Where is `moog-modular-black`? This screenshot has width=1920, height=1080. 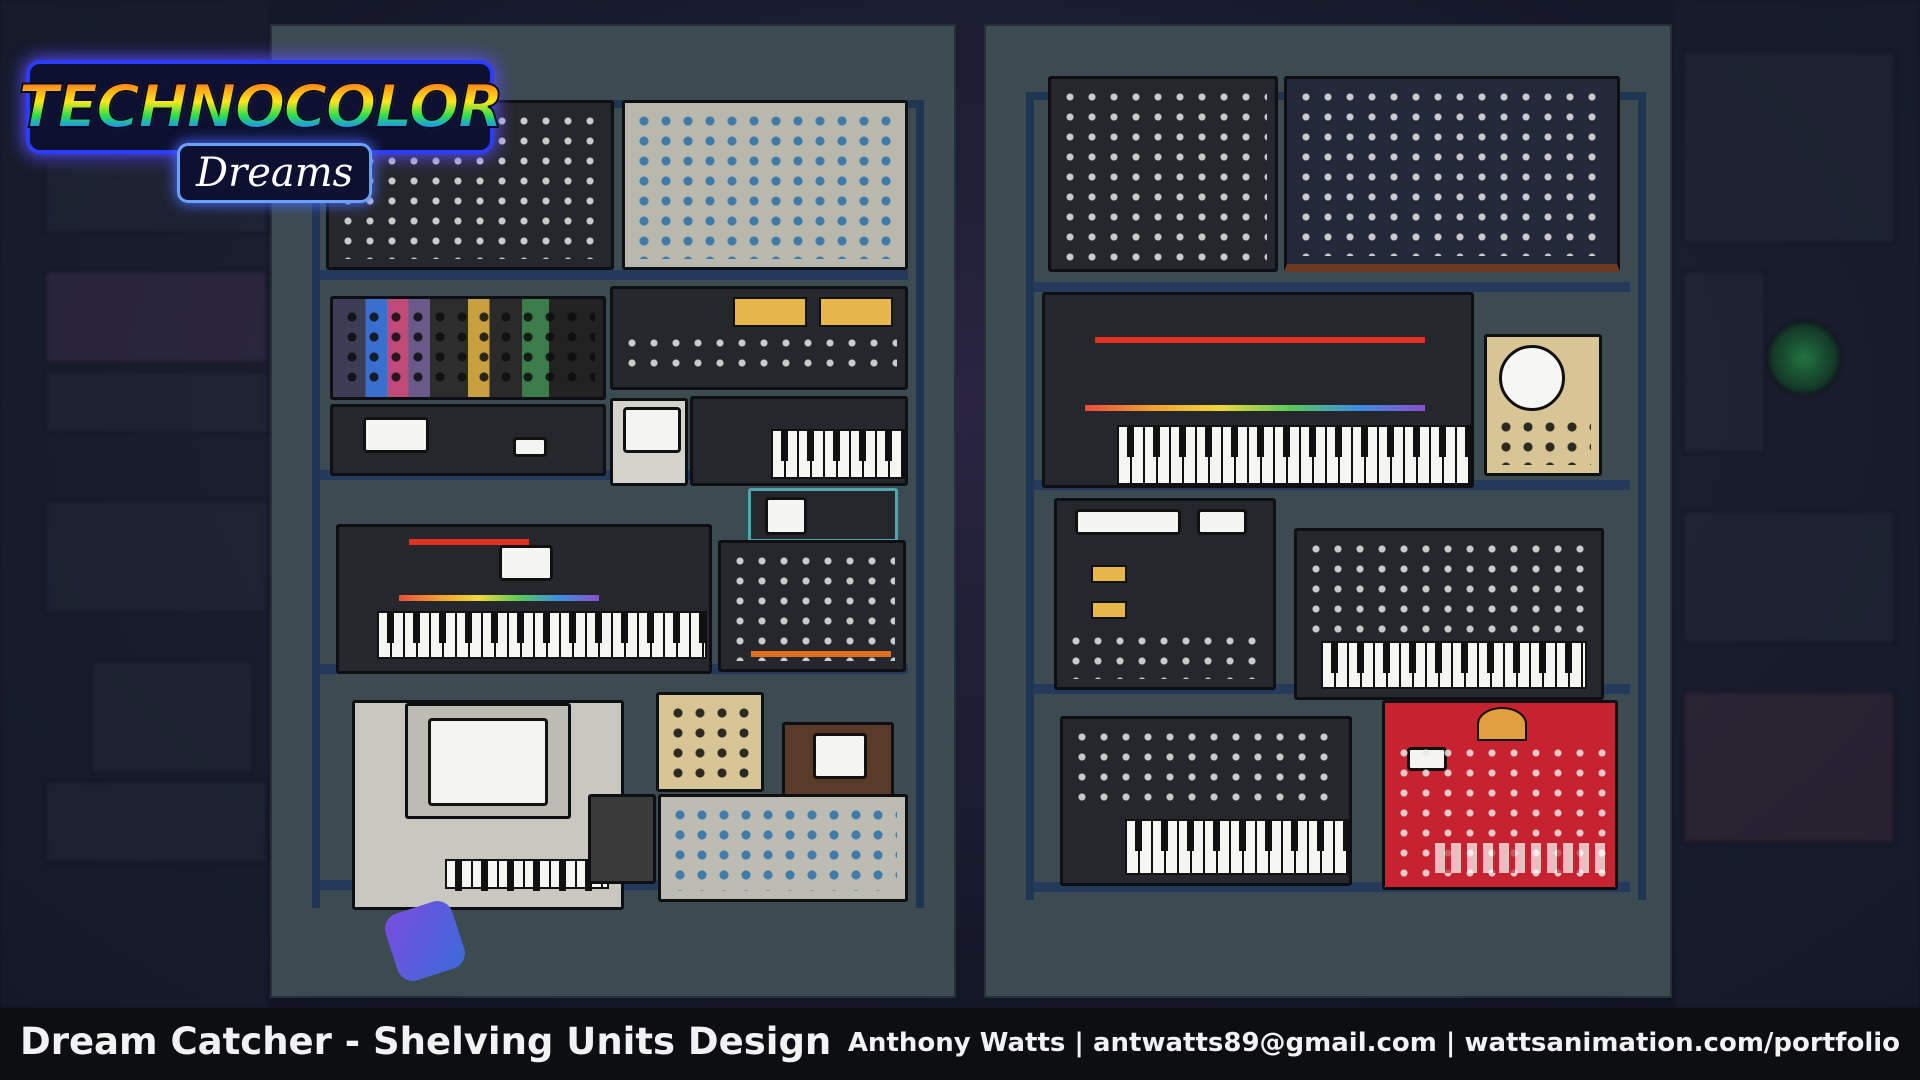
moog-modular-black is located at coordinates (1163, 174).